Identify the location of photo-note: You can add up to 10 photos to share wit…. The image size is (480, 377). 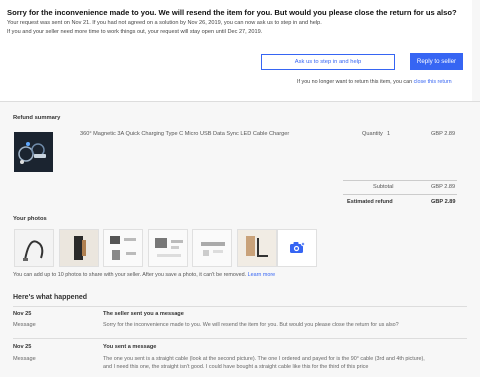
(144, 275).